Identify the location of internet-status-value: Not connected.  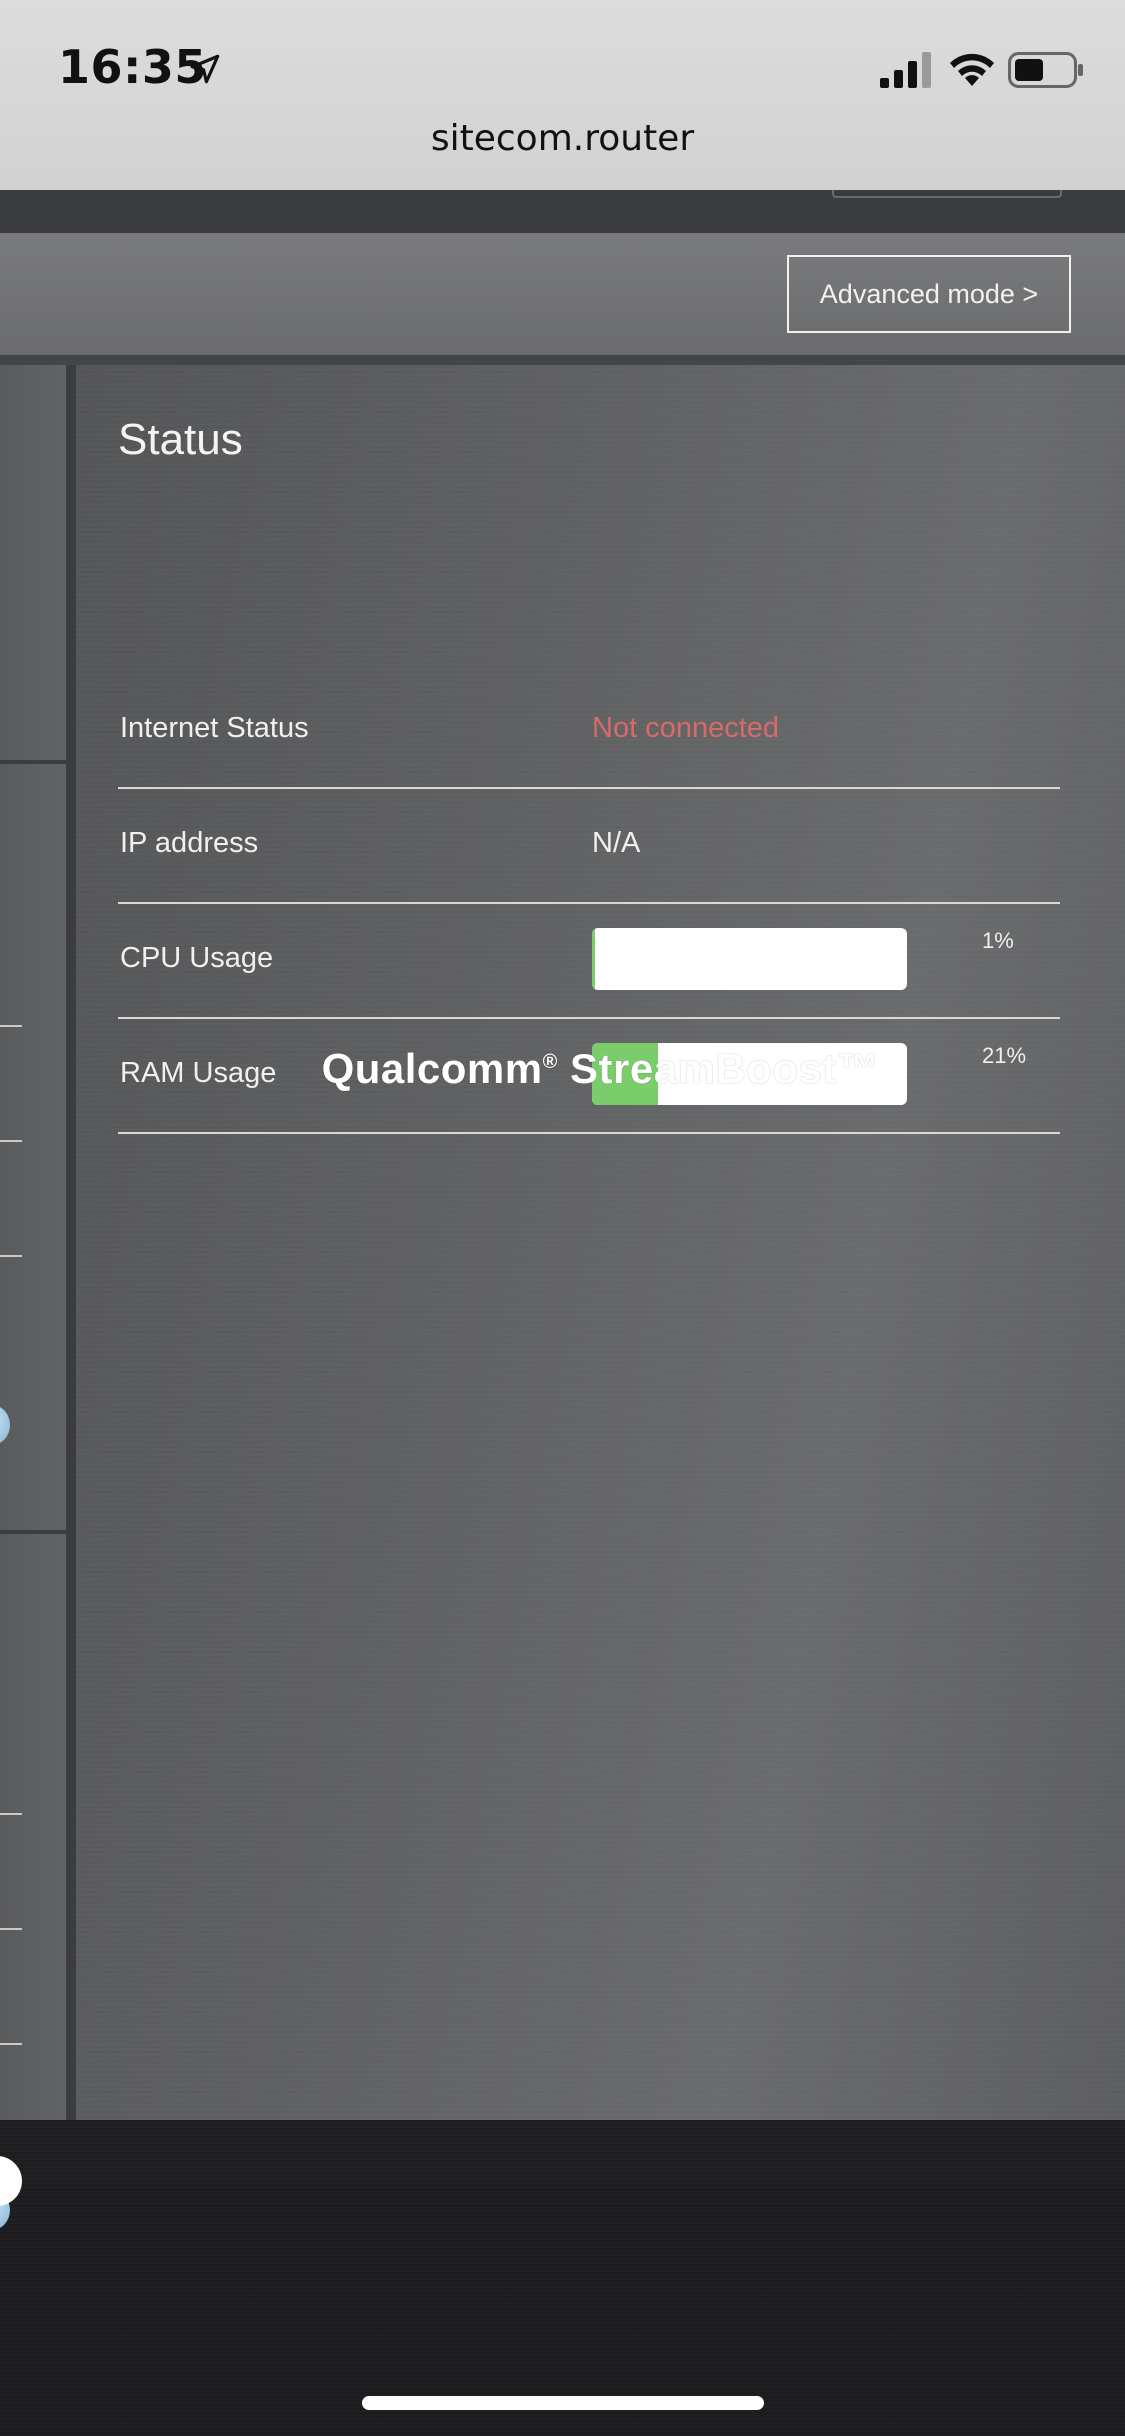
(686, 728).